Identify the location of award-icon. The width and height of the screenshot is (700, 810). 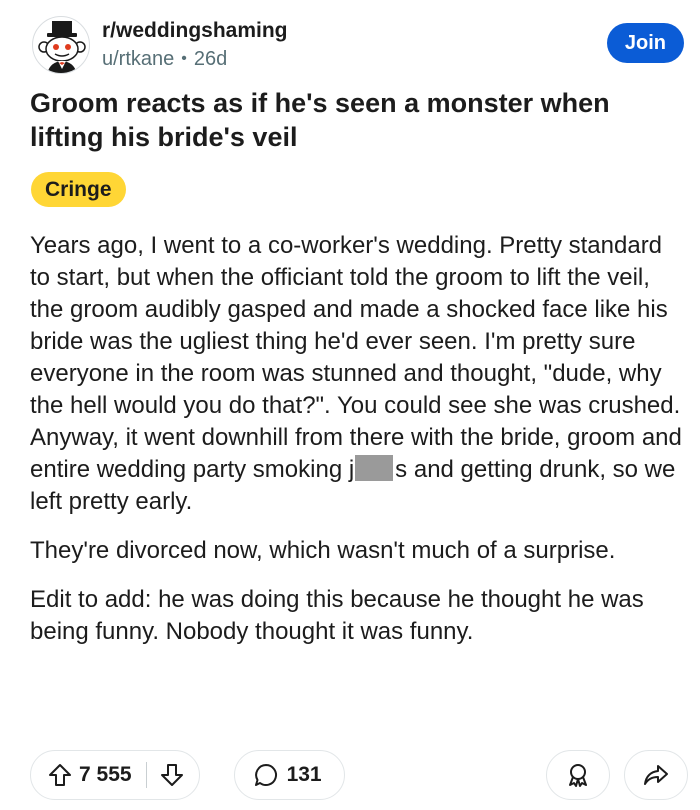
(578, 775).